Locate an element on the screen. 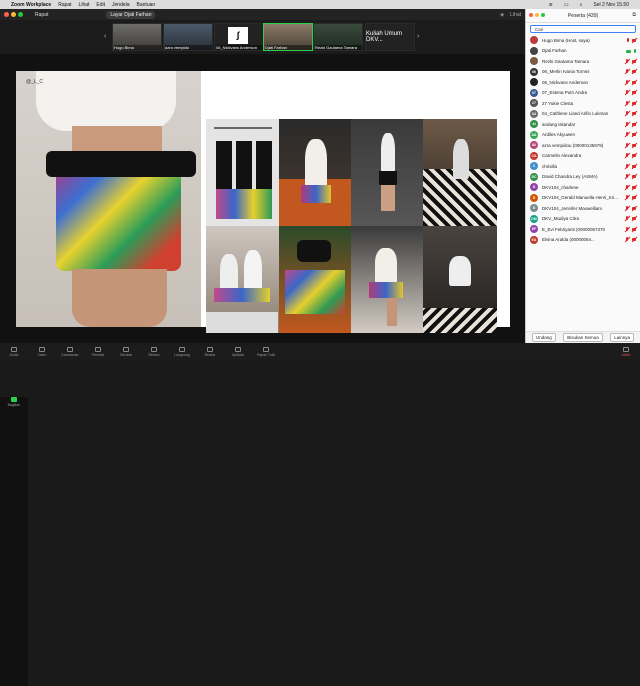 The image size is (640, 686). search-icon: ⌕ is located at coordinates (581, 5).